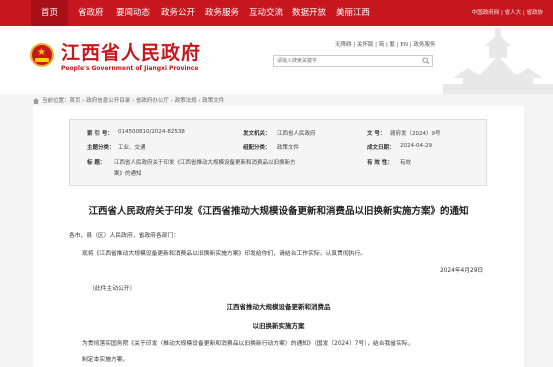 The width and height of the screenshot is (553, 367). I want to click on meta-issuer-value: 江西省人民政府, so click(296, 134).